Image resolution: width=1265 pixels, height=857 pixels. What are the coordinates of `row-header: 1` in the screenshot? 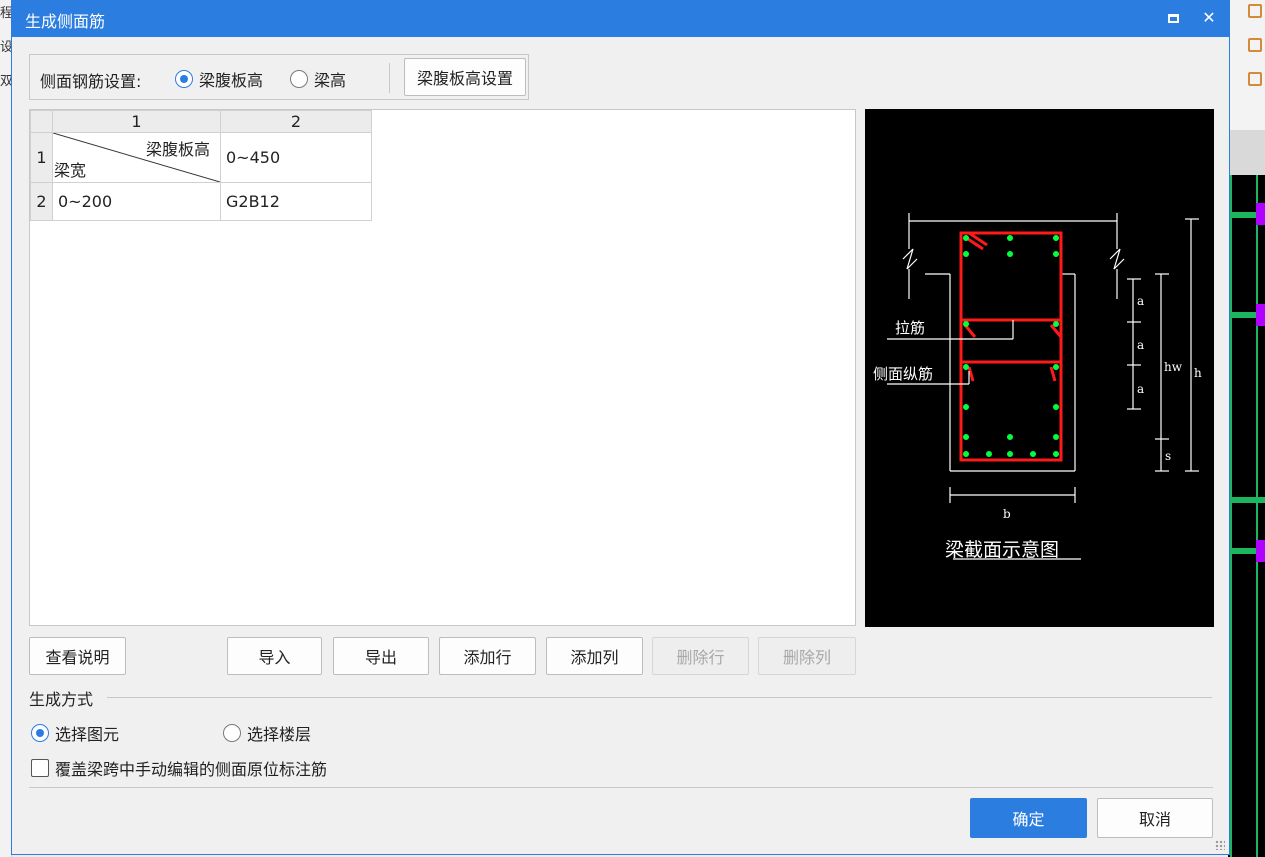 It's located at (41, 157).